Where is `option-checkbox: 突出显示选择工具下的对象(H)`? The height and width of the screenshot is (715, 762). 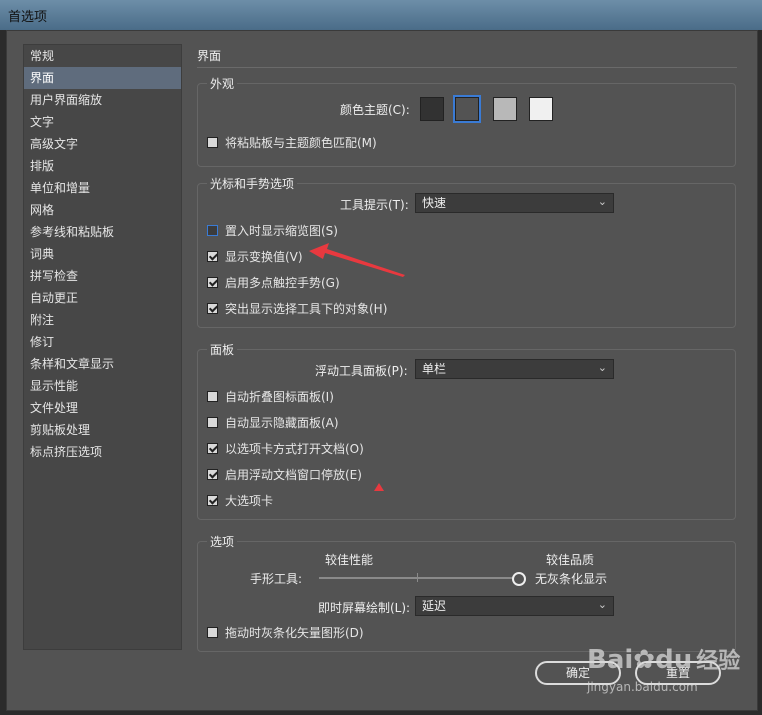
option-checkbox: 突出显示选择工具下的对象(H) is located at coordinates (297, 308).